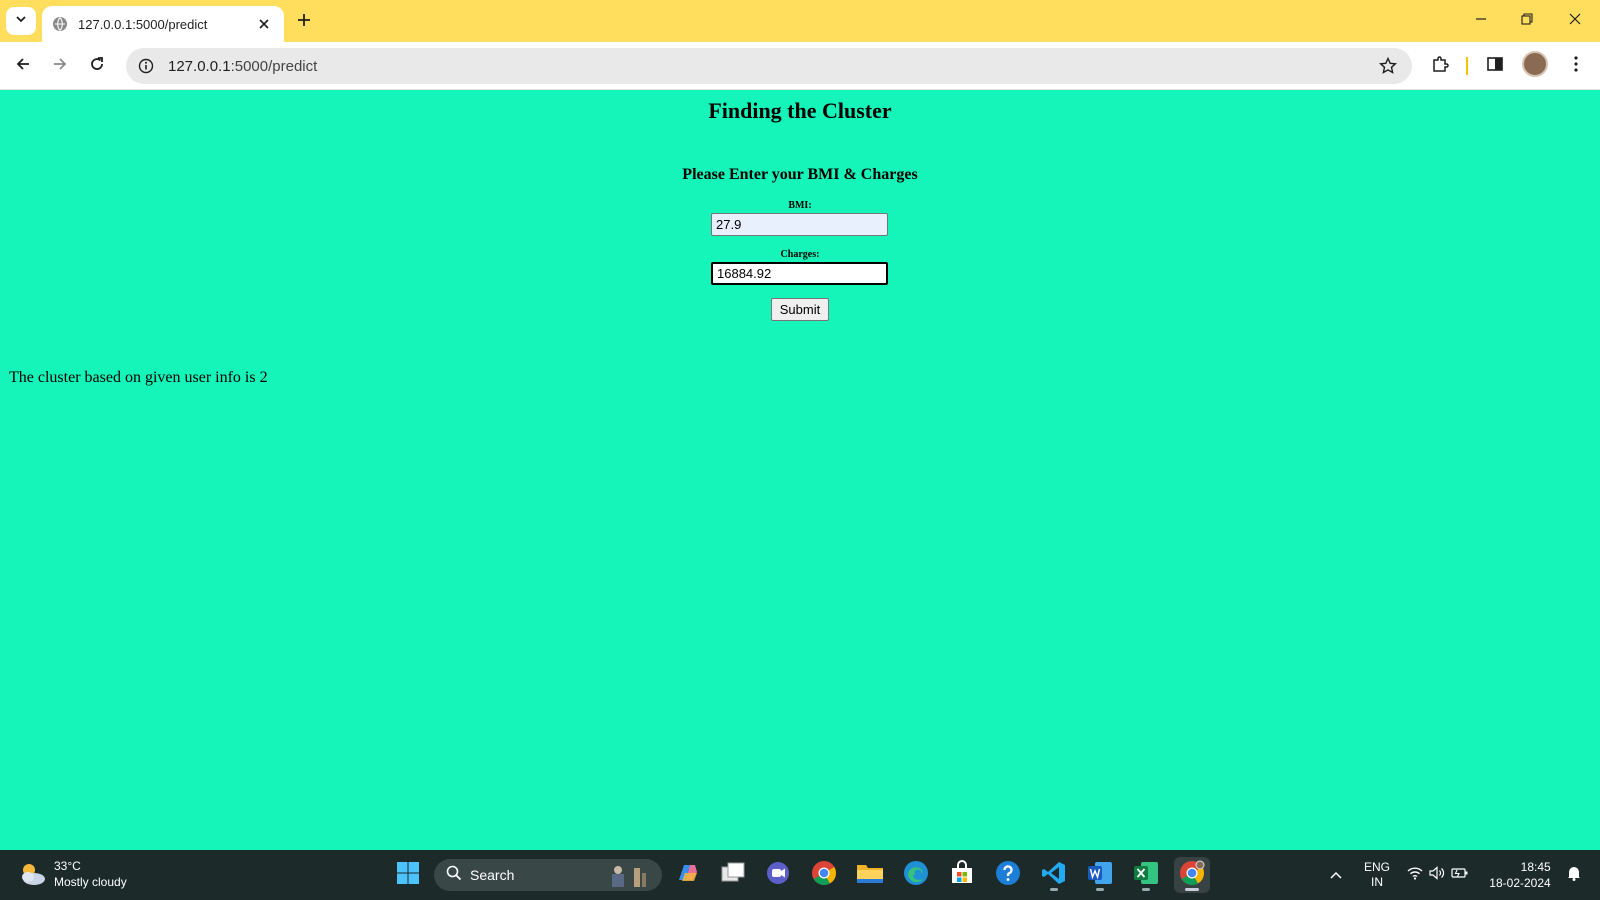 This screenshot has width=1600, height=900. What do you see at coordinates (1388, 66) in the screenshot?
I see `star-icon` at bounding box center [1388, 66].